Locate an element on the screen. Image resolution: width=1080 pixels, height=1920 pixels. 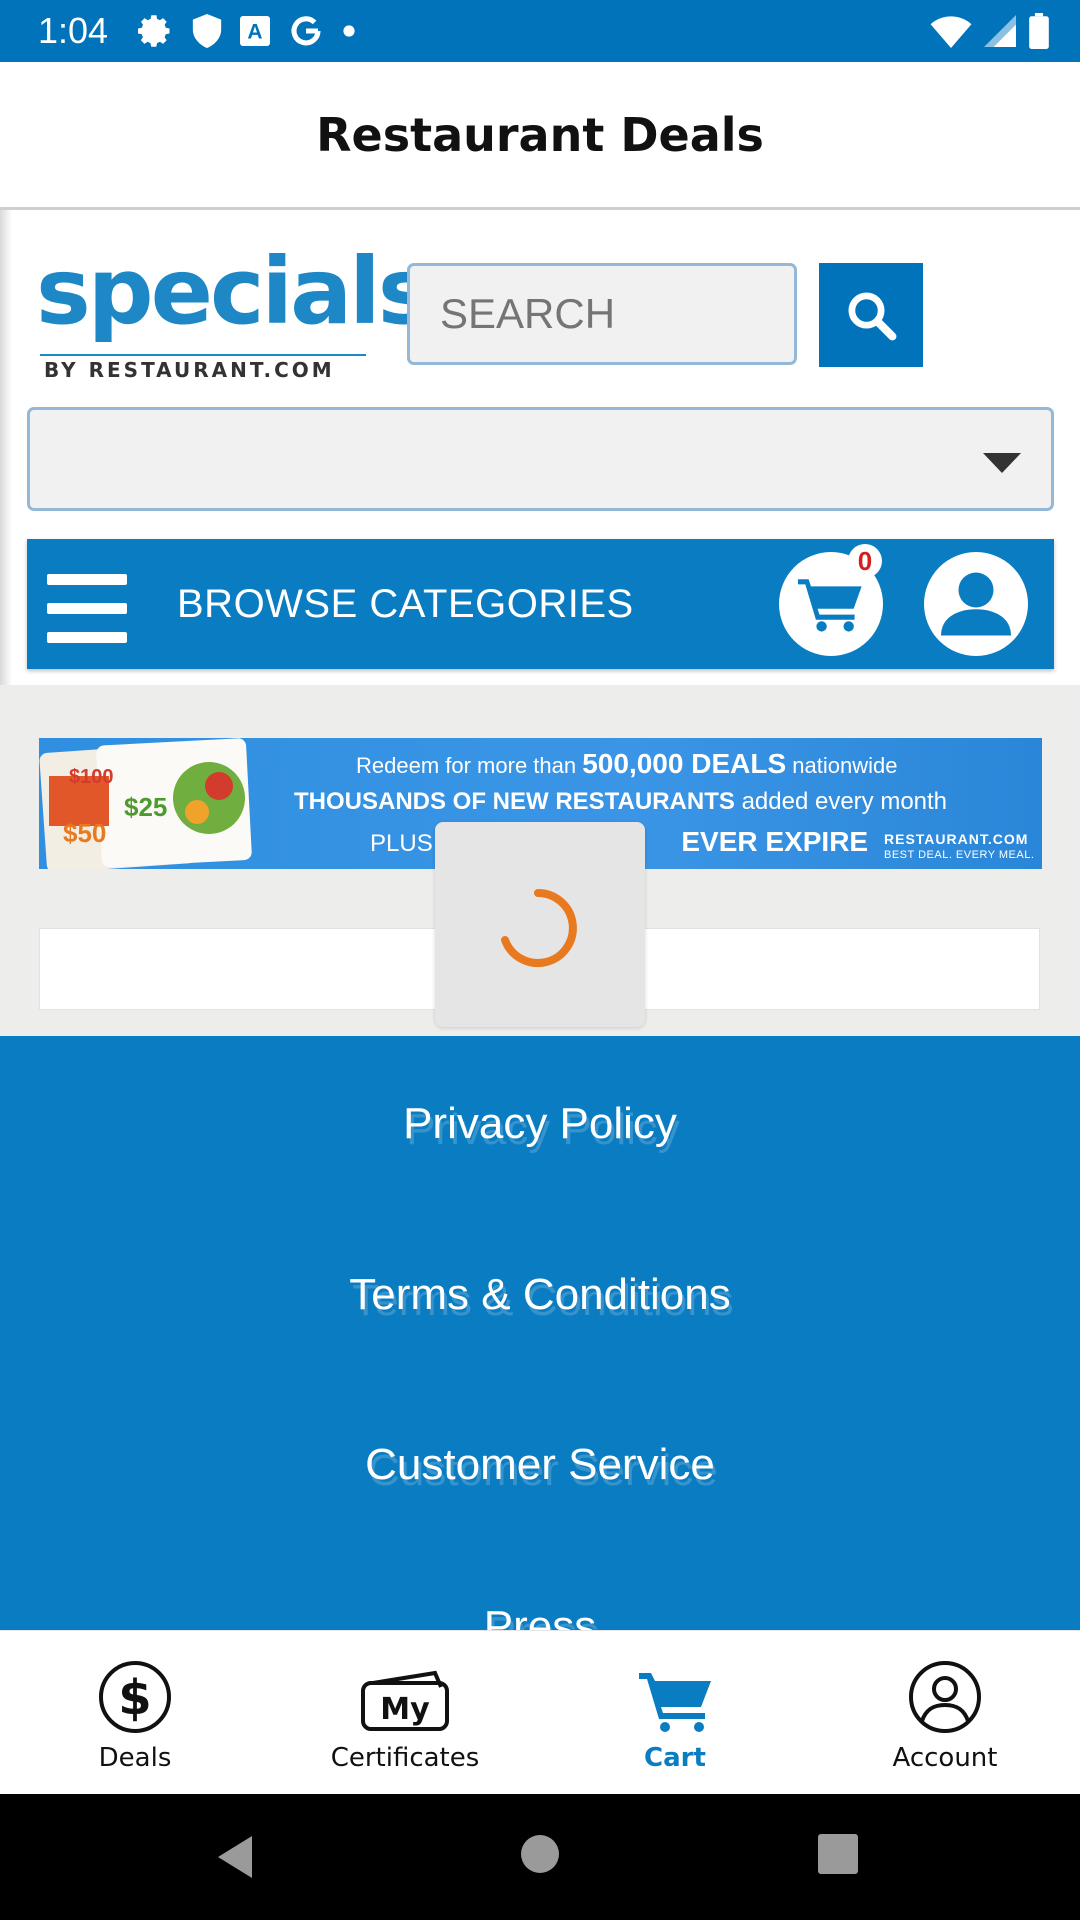
app-bar: Restaurant Deals is located at coordinates (540, 136).